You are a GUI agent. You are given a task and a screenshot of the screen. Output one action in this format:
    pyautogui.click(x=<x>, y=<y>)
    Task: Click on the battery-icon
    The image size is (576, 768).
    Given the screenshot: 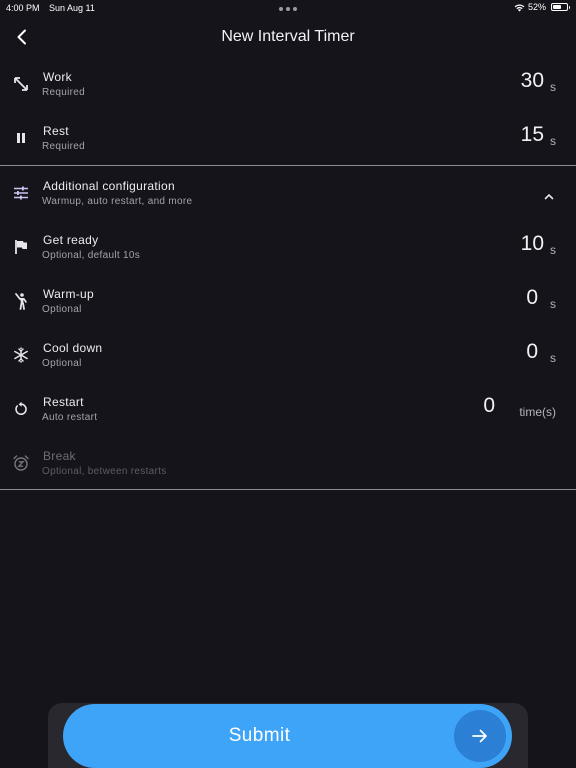 What is the action you would take?
    pyautogui.click(x=560, y=7)
    